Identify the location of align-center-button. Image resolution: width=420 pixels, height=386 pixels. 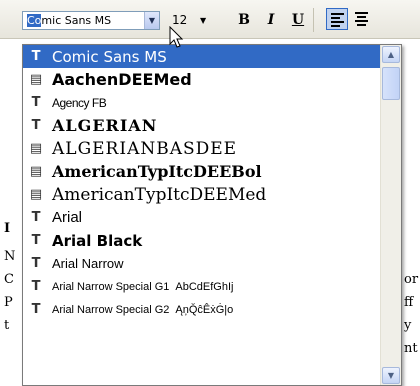
(362, 19).